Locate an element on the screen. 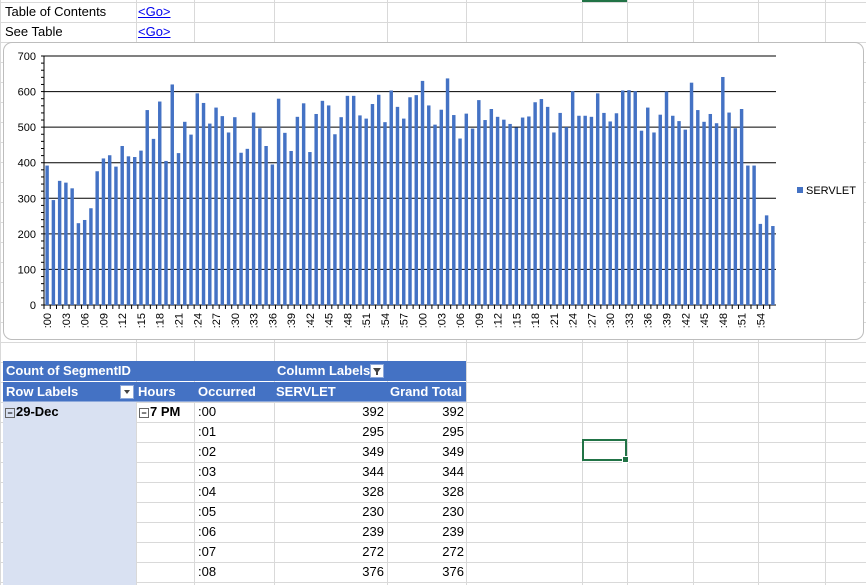  servlet-count-cell: 376 is located at coordinates (329, 572).